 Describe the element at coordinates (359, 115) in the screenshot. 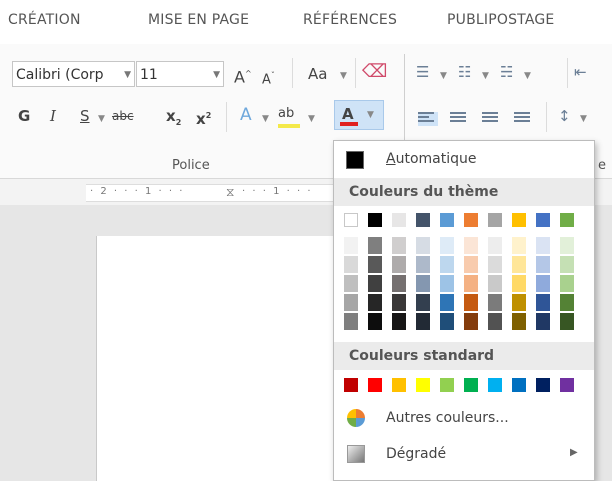

I see `font-color-button: A ▼` at that location.